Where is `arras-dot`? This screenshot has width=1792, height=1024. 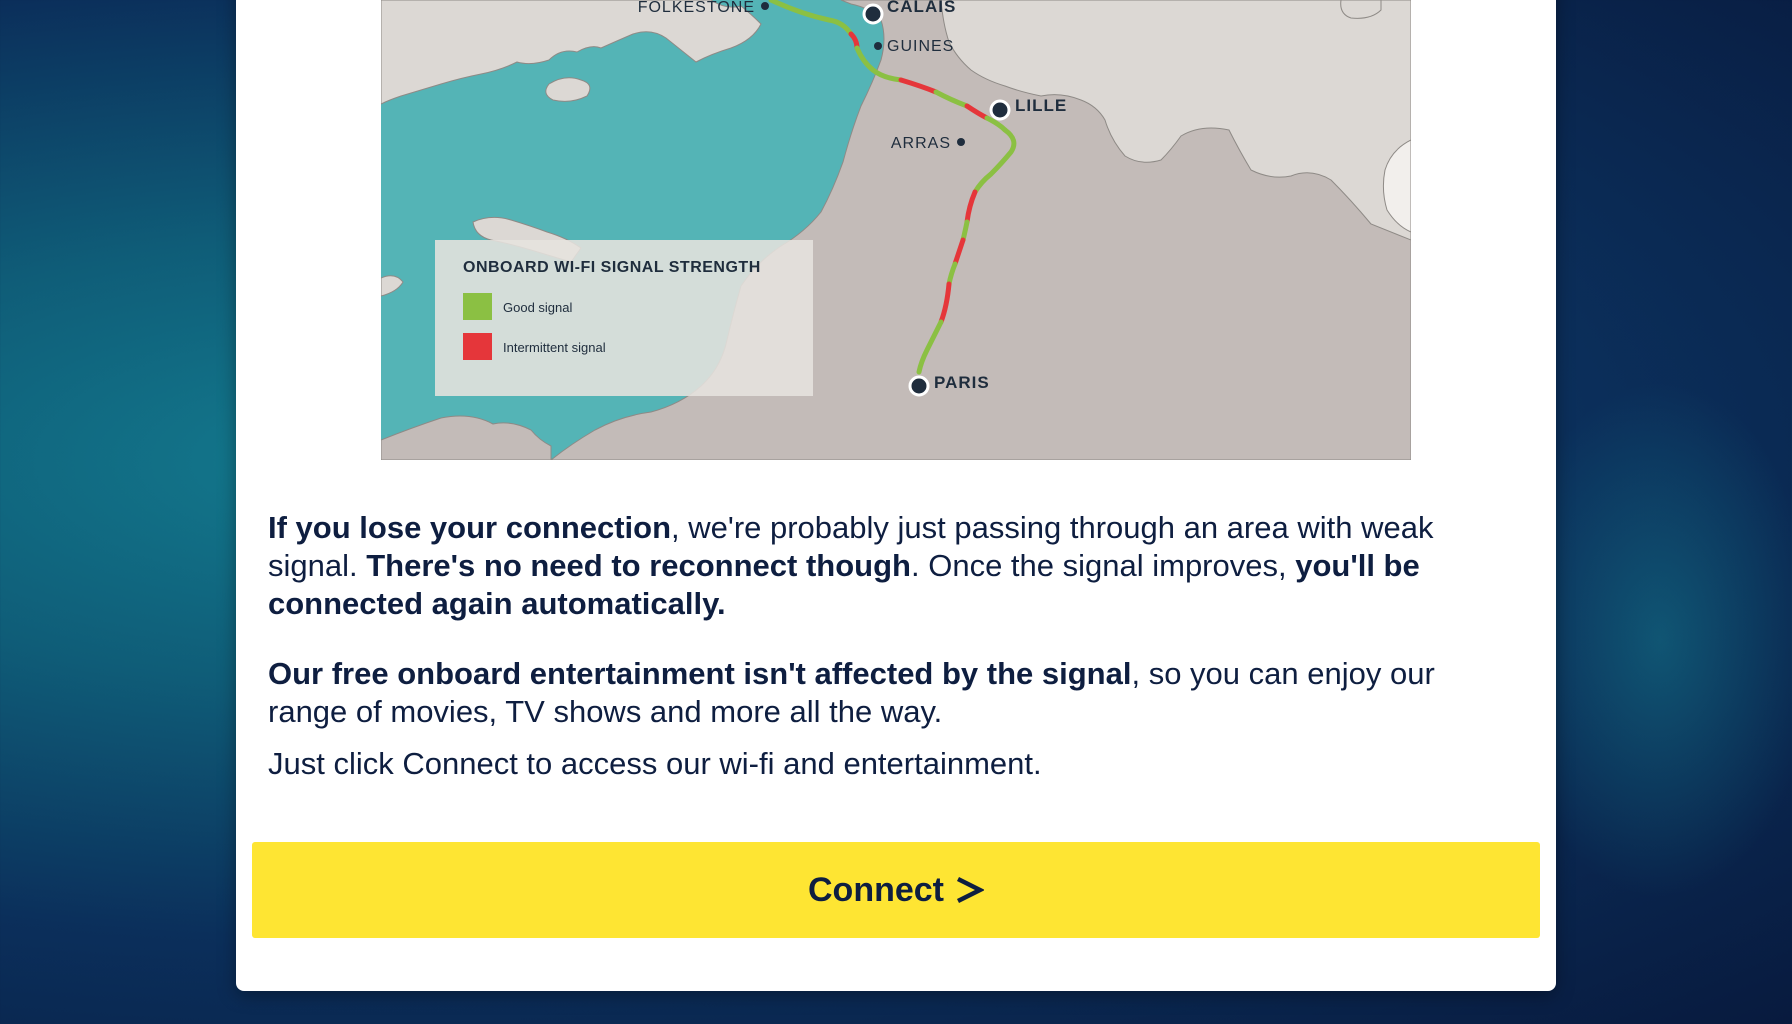 arras-dot is located at coordinates (961, 142).